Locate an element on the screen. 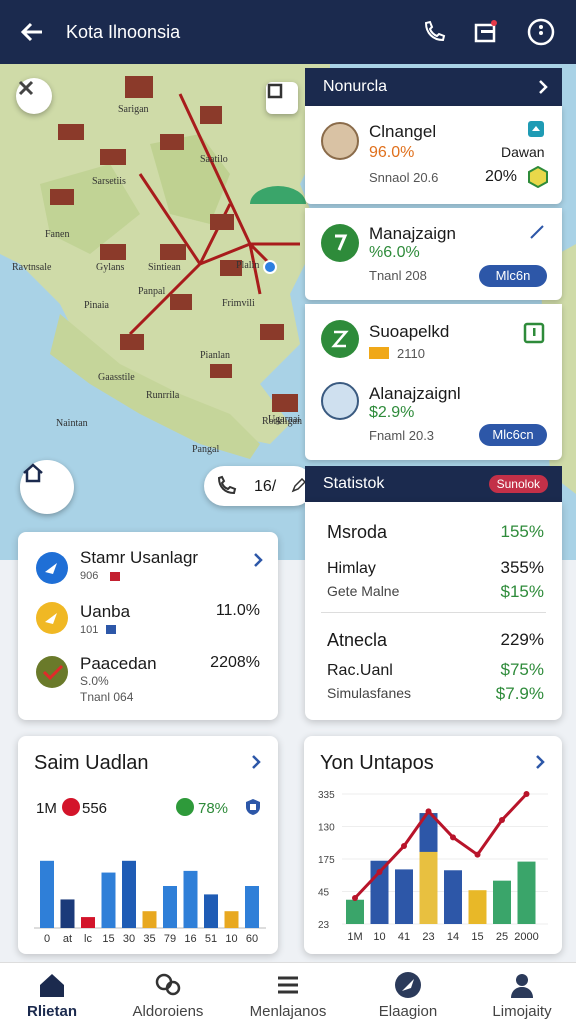  stat-label: Msroda is located at coordinates (357, 532).